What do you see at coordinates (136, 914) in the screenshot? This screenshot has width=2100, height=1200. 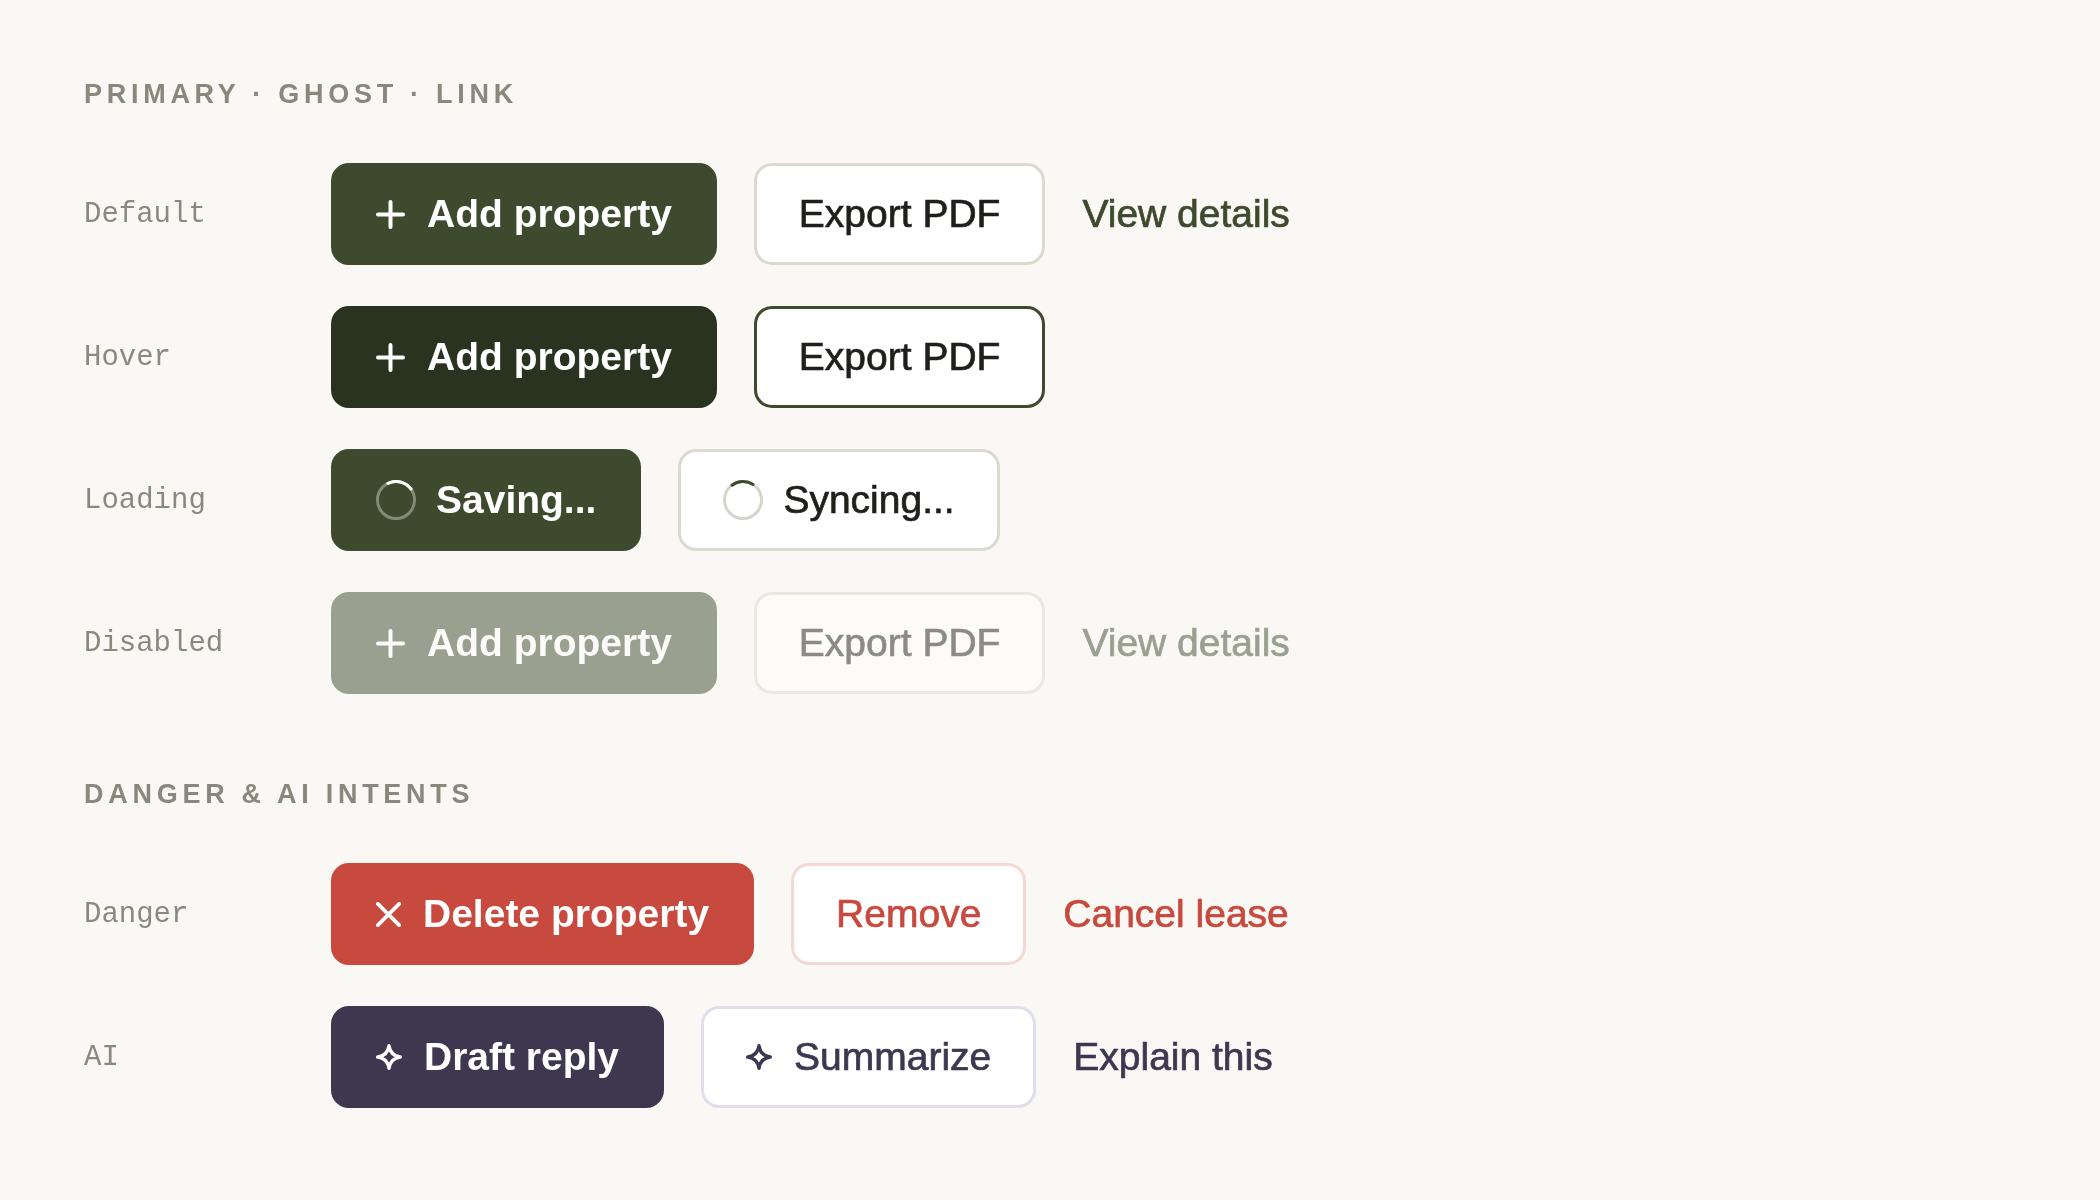 I see `row-label: Danger` at bounding box center [136, 914].